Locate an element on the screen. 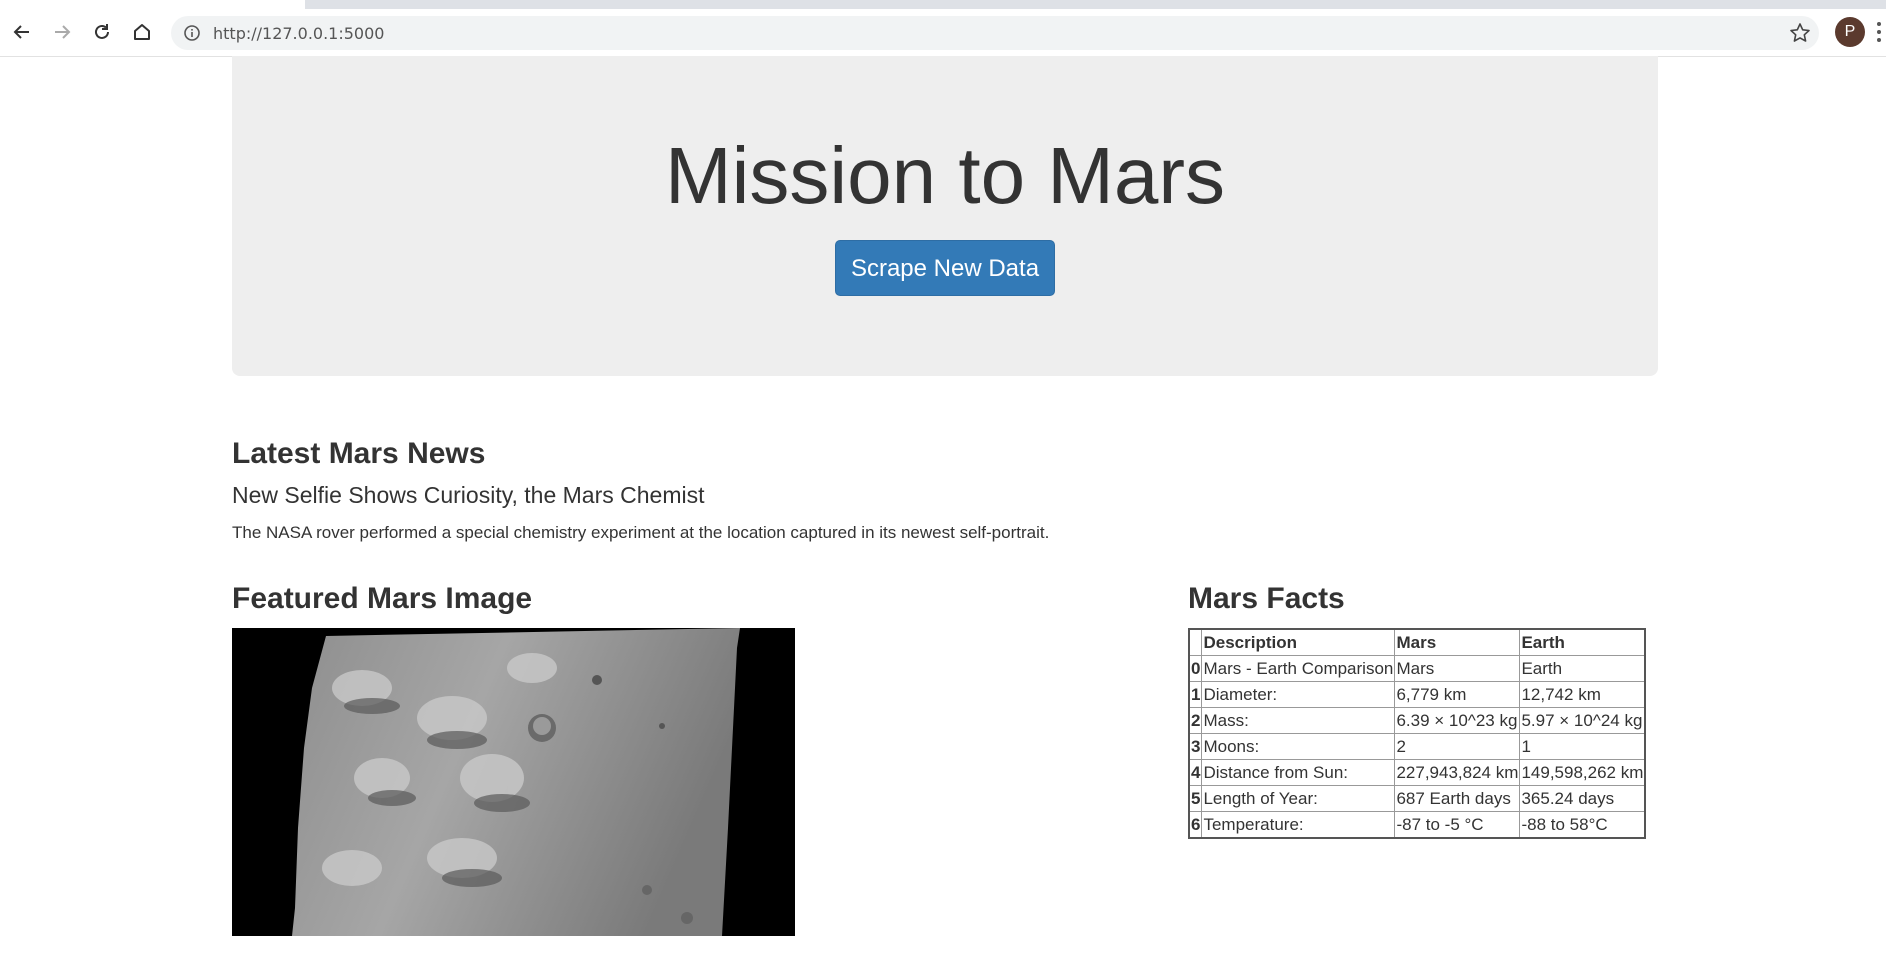 This screenshot has width=1886, height=957. url-text: http://127.0.0.1:5000 is located at coordinates (298, 33).